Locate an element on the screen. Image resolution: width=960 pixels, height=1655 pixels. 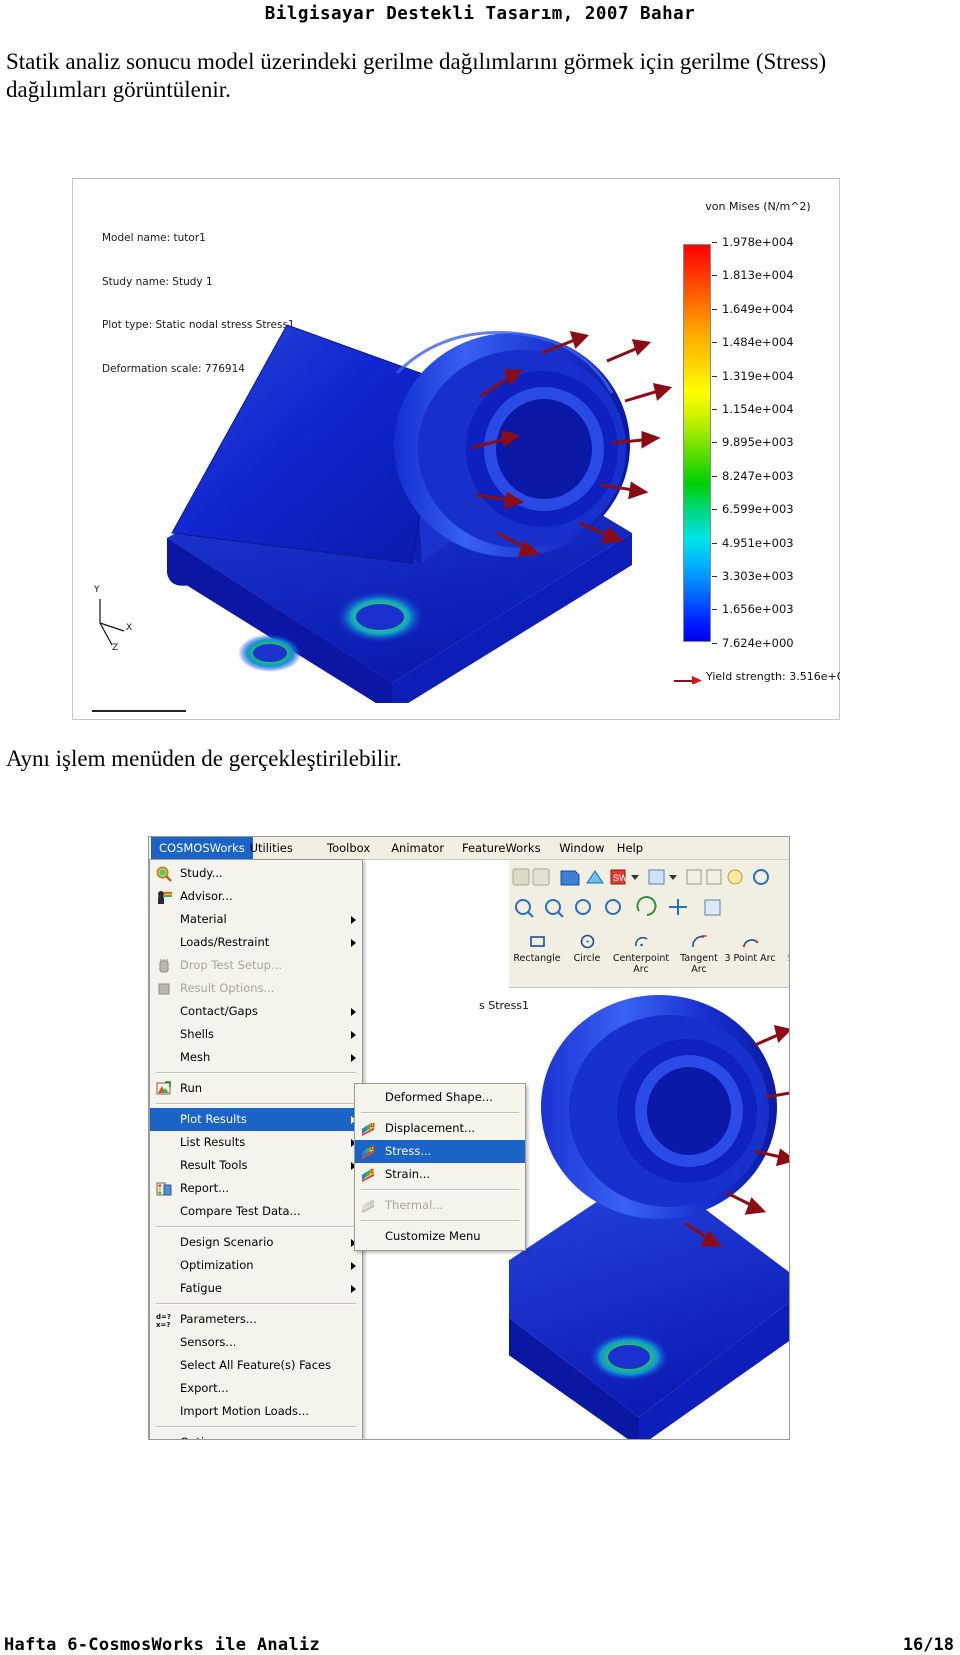
model-svg is located at coordinates (420, 513).